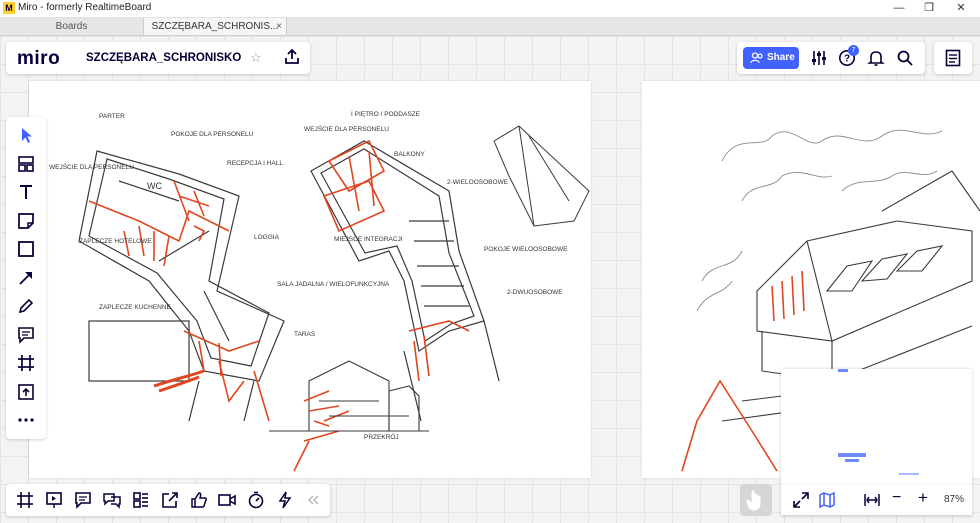 This screenshot has width=980, height=523. Describe the element at coordinates (26, 221) in the screenshot. I see `sticky-note-icon` at that location.